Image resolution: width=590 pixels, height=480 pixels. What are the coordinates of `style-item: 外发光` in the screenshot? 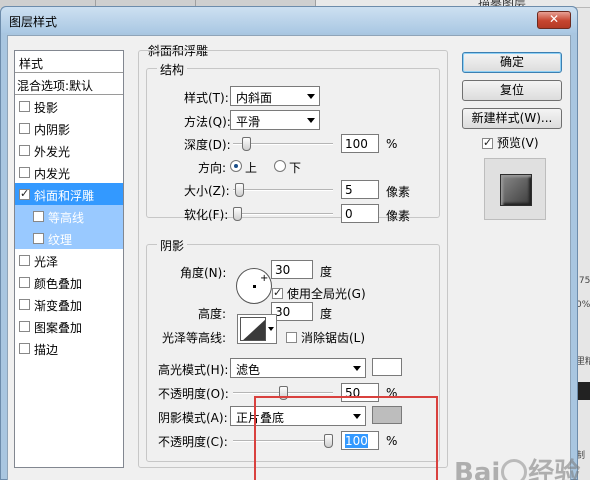 It's located at (69, 150).